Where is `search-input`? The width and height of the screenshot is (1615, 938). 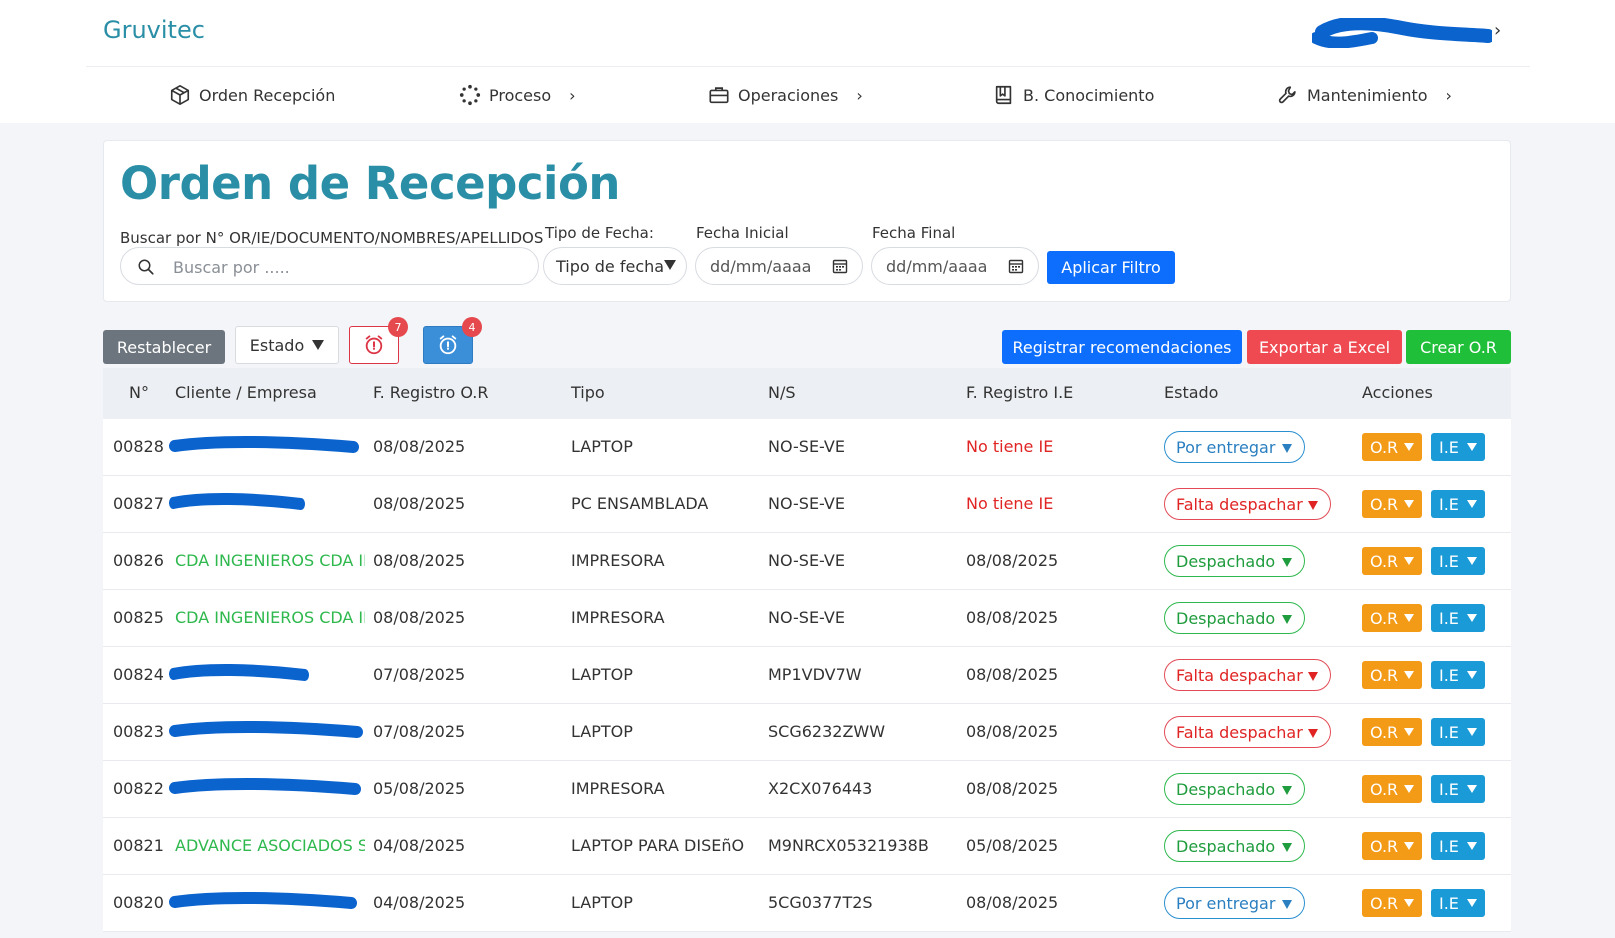 search-input is located at coordinates (348, 267).